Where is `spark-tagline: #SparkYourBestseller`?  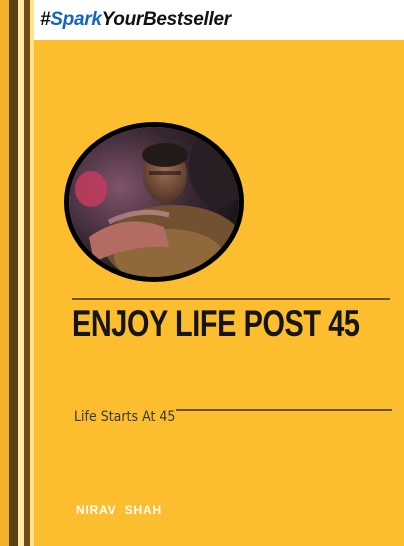 spark-tagline: #SparkYourBestseller is located at coordinates (135, 20).